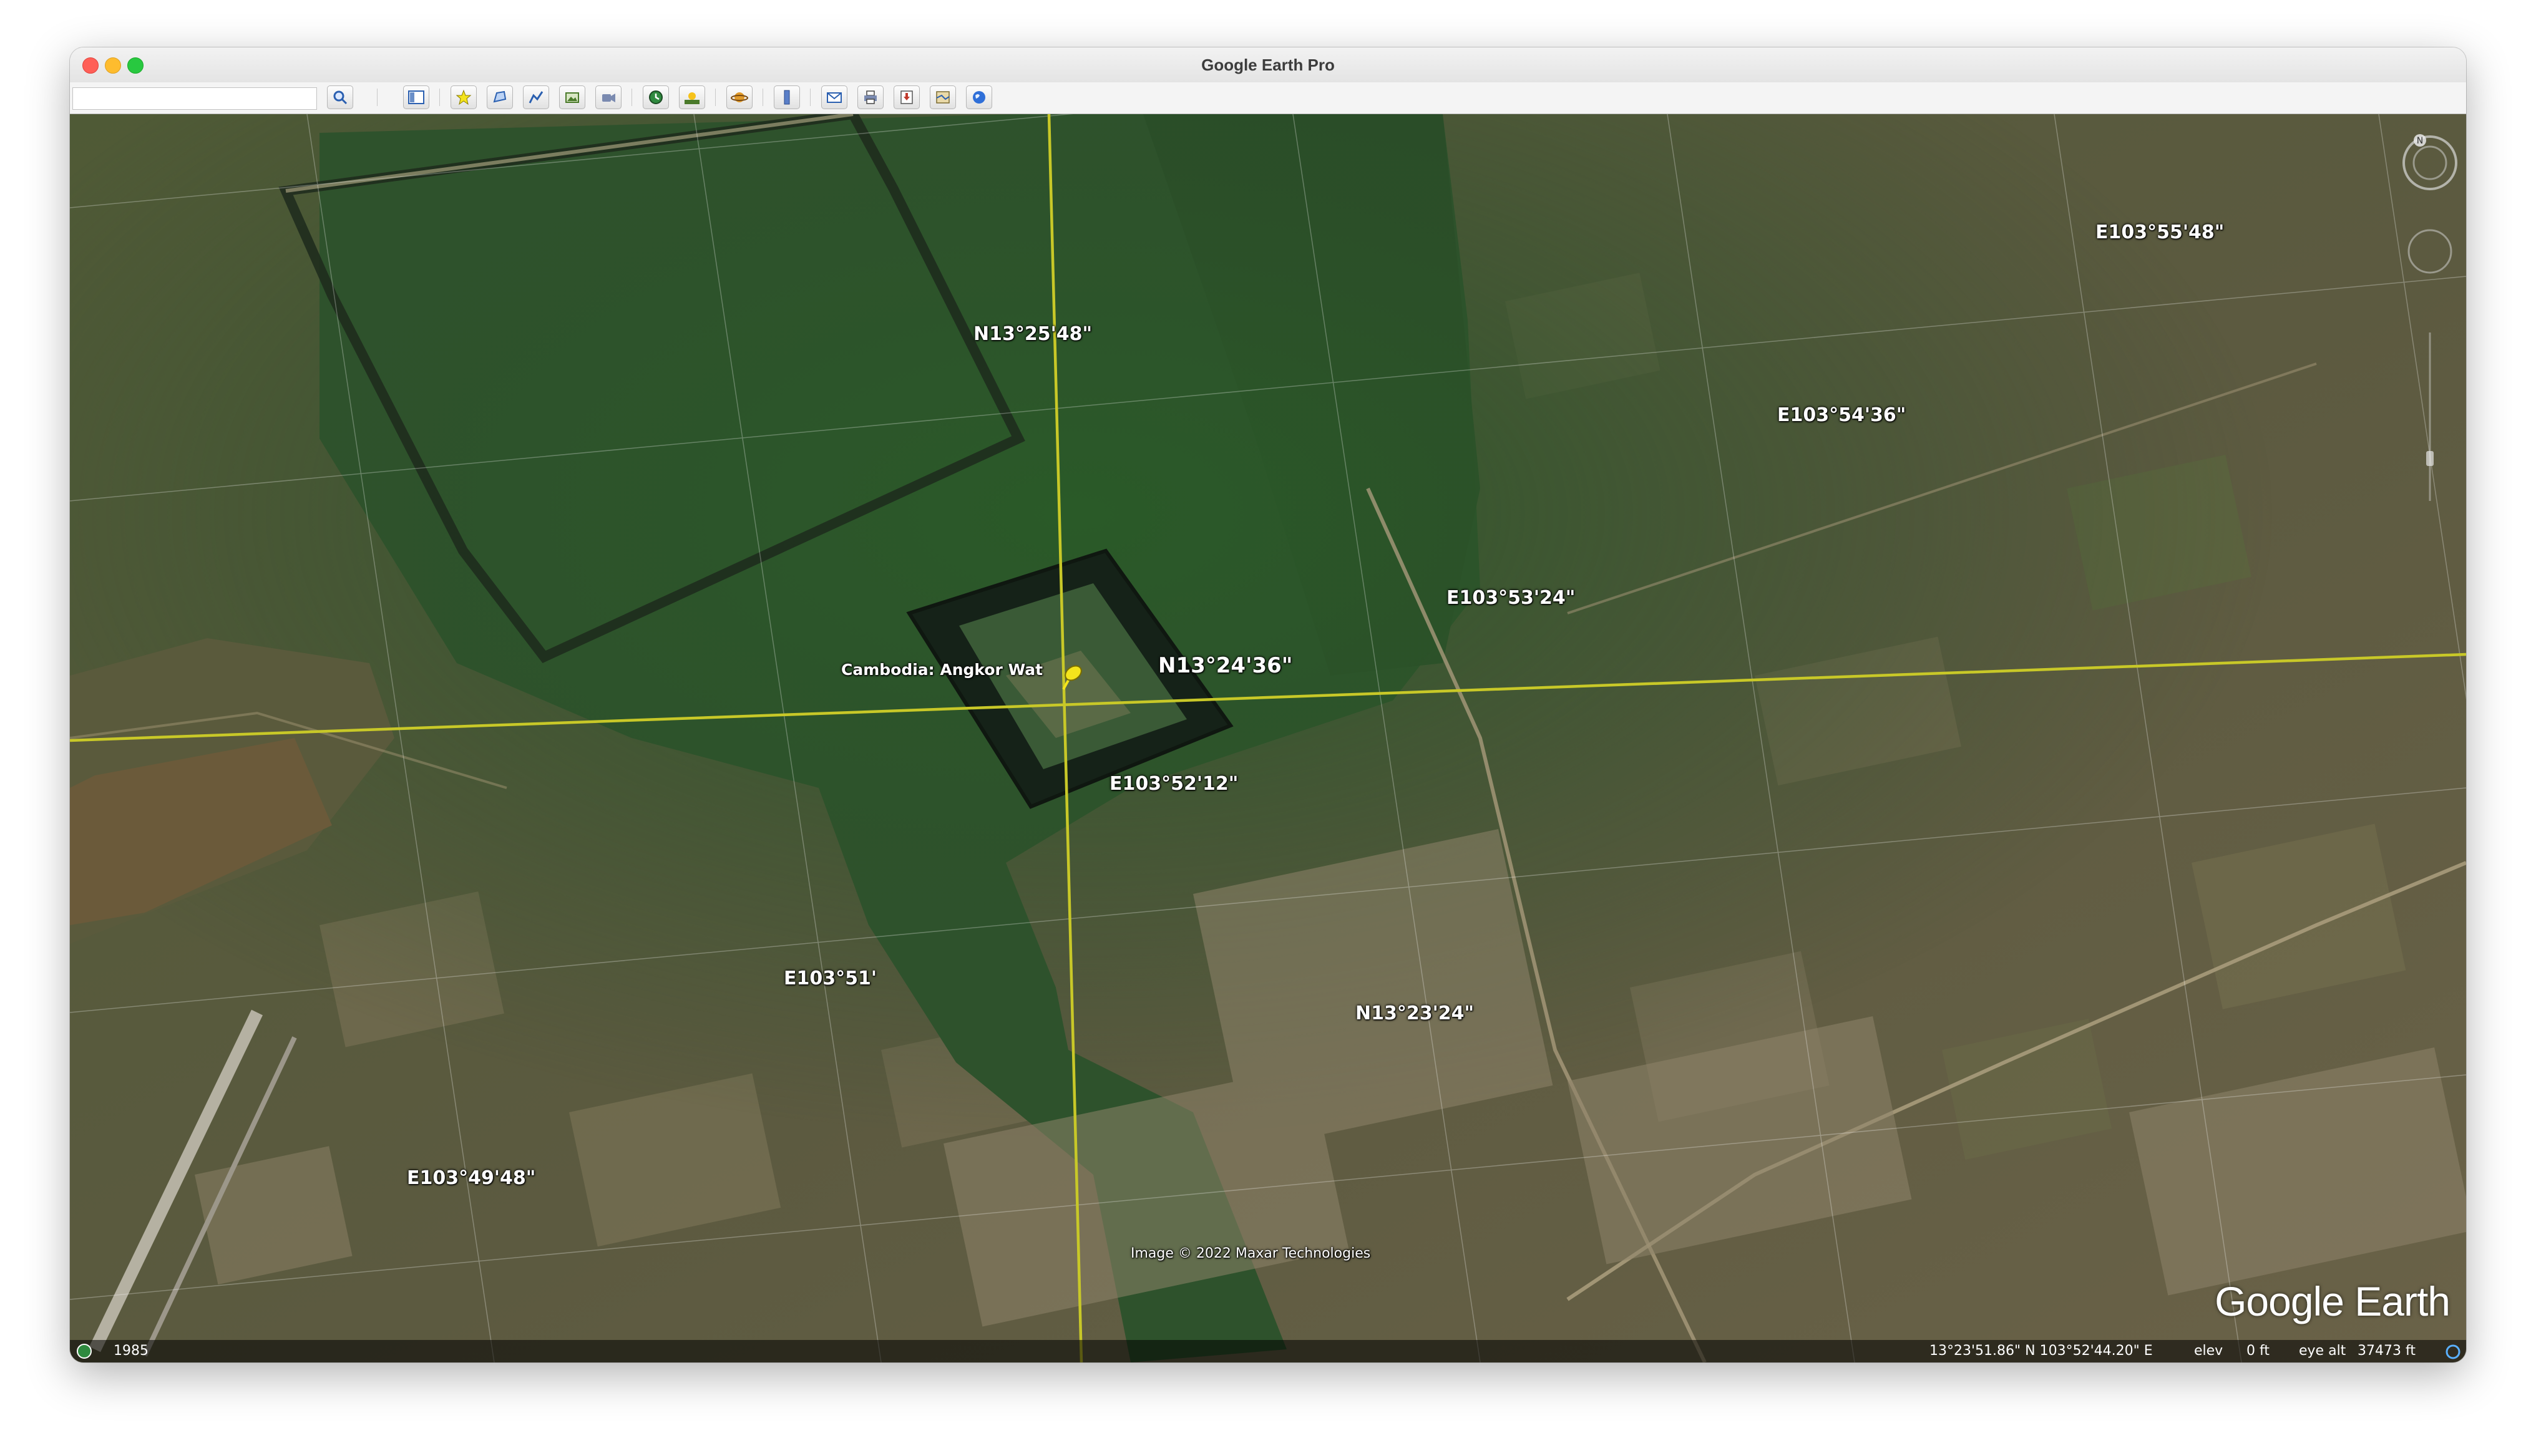 This screenshot has height=1456, width=2536. What do you see at coordinates (2322, 1351) in the screenshot?
I see `eye-alt-label: eye alt` at bounding box center [2322, 1351].